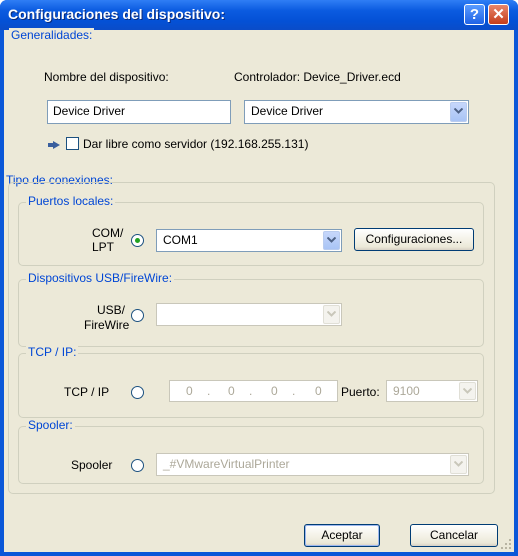 This screenshot has width=518, height=556. I want to click on com-port-value: COM1, so click(180, 240).